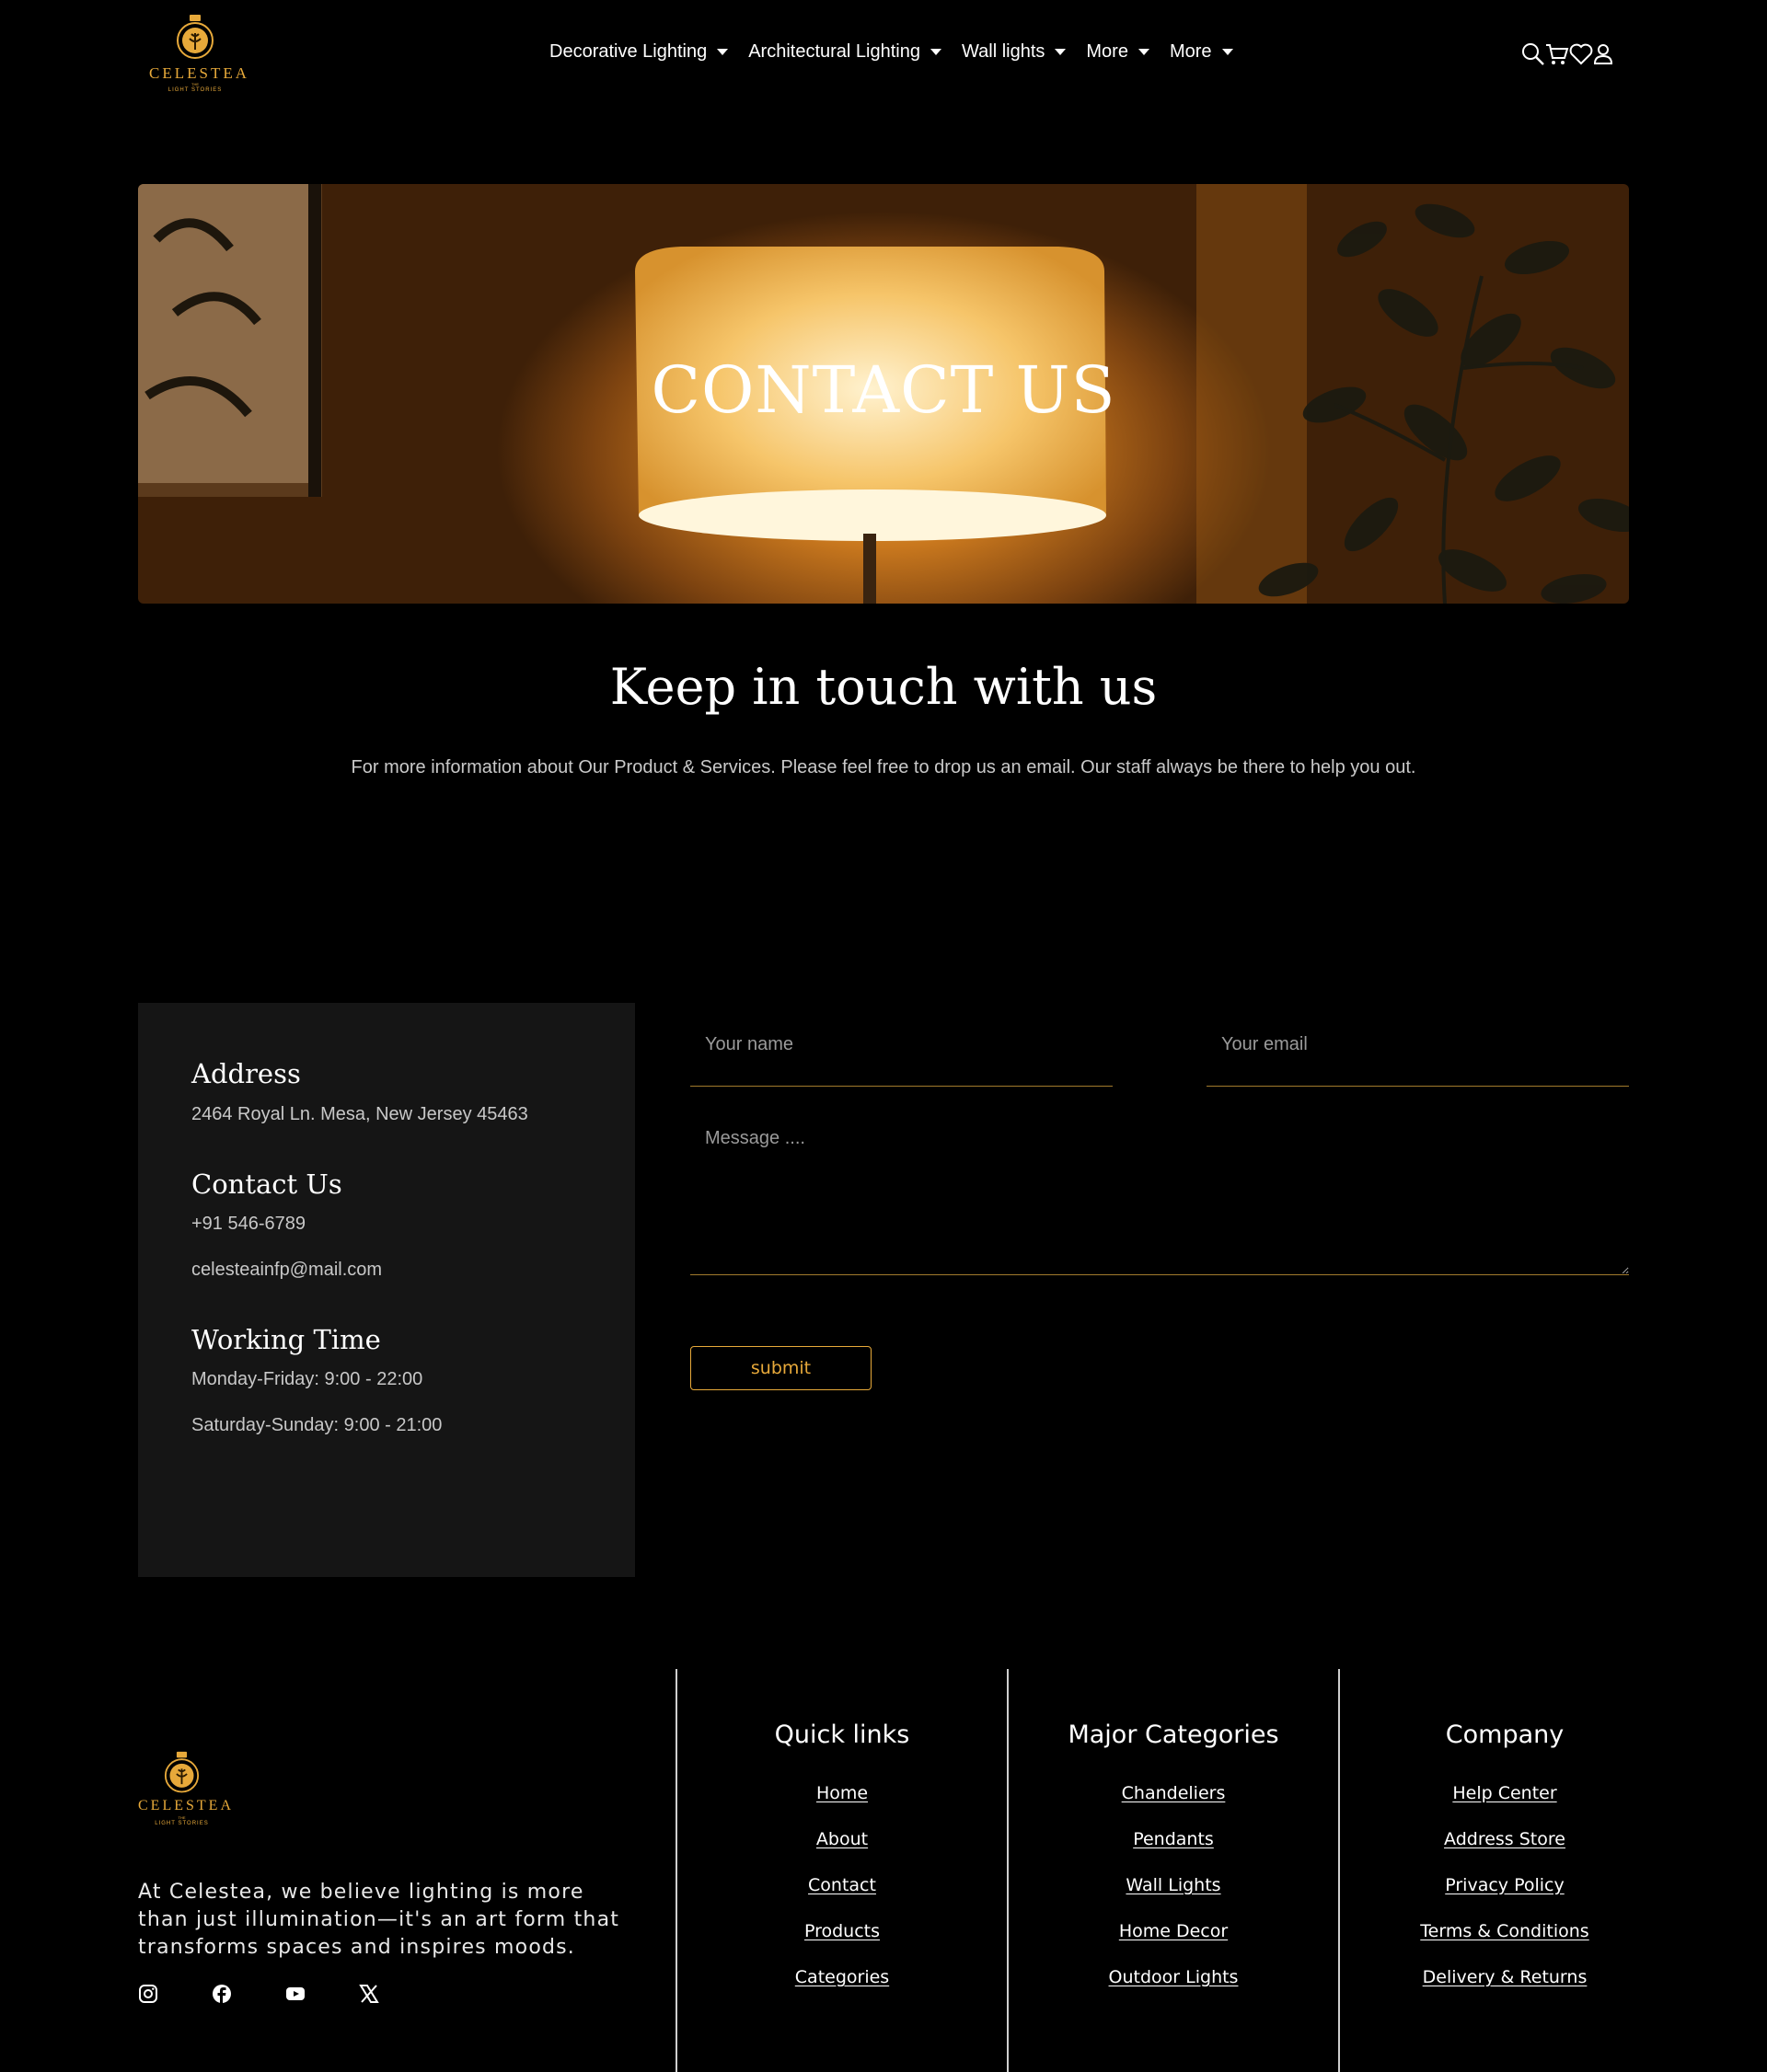 Image resolution: width=1767 pixels, height=2072 pixels. I want to click on email-text: celesteainfp@mail.com, so click(286, 1270).